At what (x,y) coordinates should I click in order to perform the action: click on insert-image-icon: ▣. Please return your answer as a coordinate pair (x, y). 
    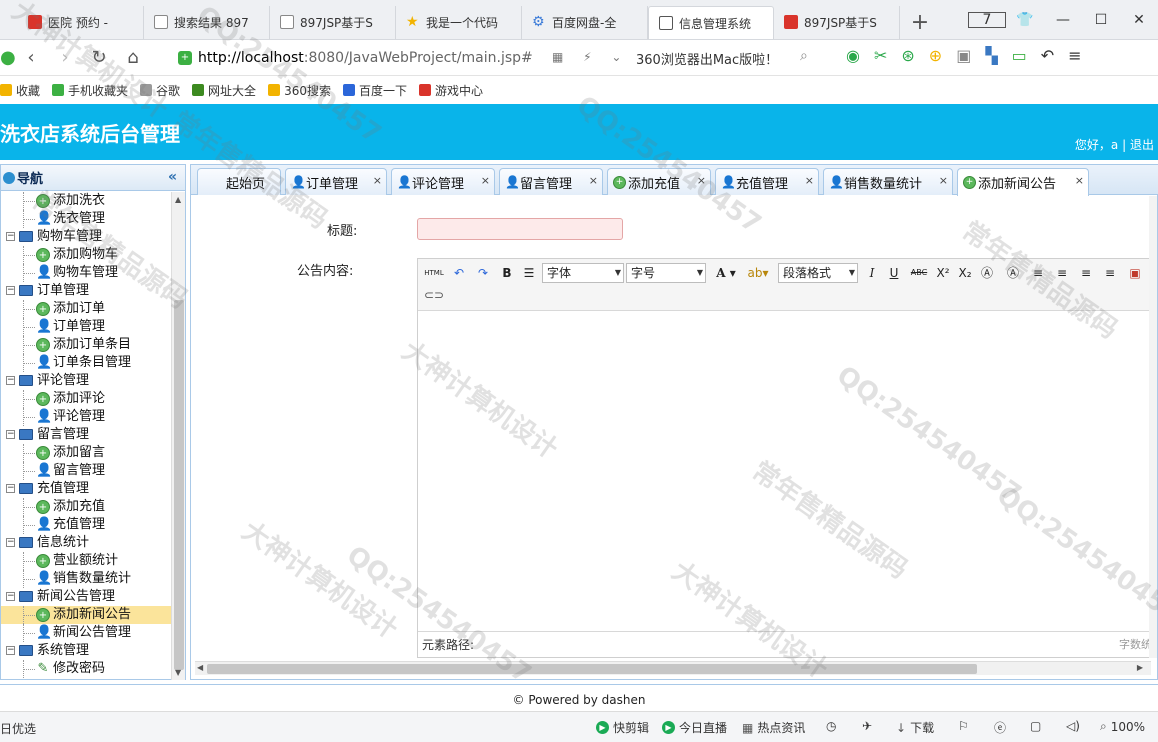
    Looking at the image, I should click on (1135, 273).